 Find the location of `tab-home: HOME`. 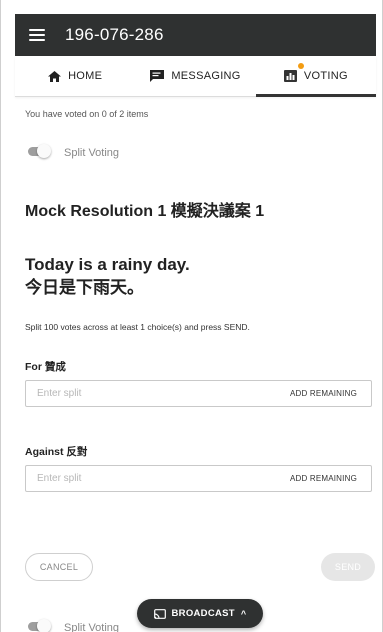

tab-home: HOME is located at coordinates (75, 76).